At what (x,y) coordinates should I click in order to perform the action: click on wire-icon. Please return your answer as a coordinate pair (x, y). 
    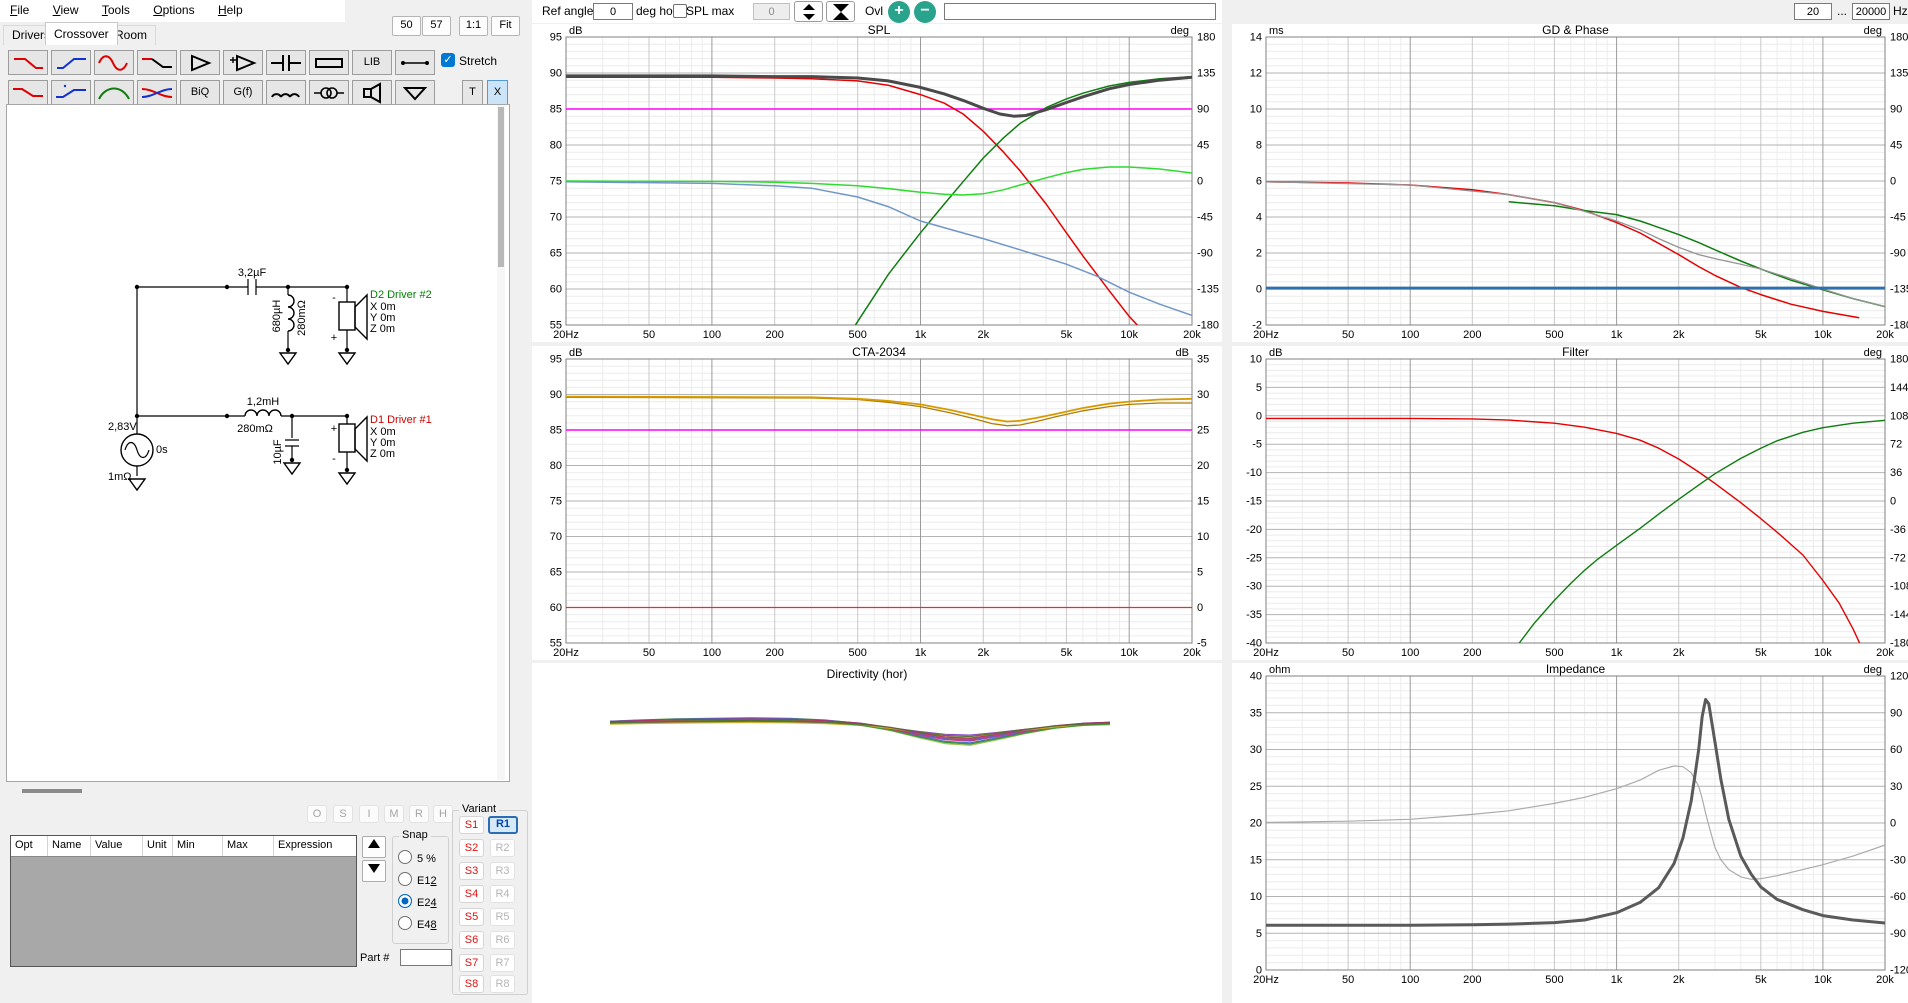
    Looking at the image, I should click on (415, 63).